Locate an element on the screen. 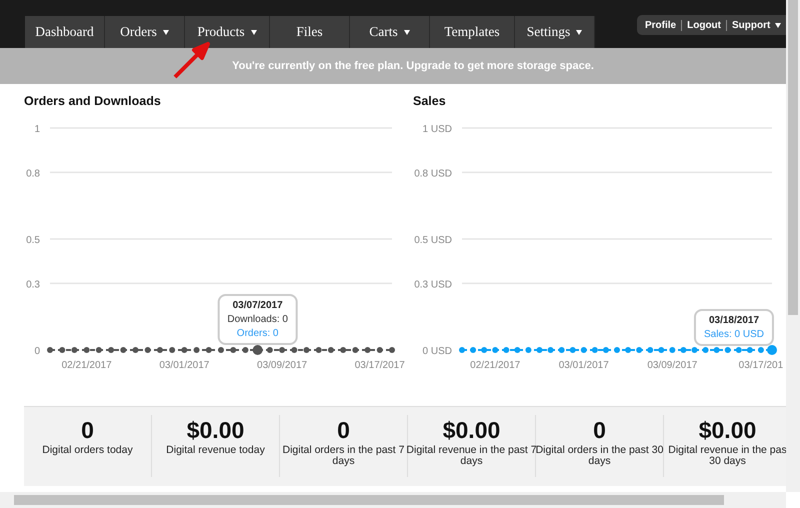 The width and height of the screenshot is (800, 508). nav-tab: Dashboard is located at coordinates (65, 32).